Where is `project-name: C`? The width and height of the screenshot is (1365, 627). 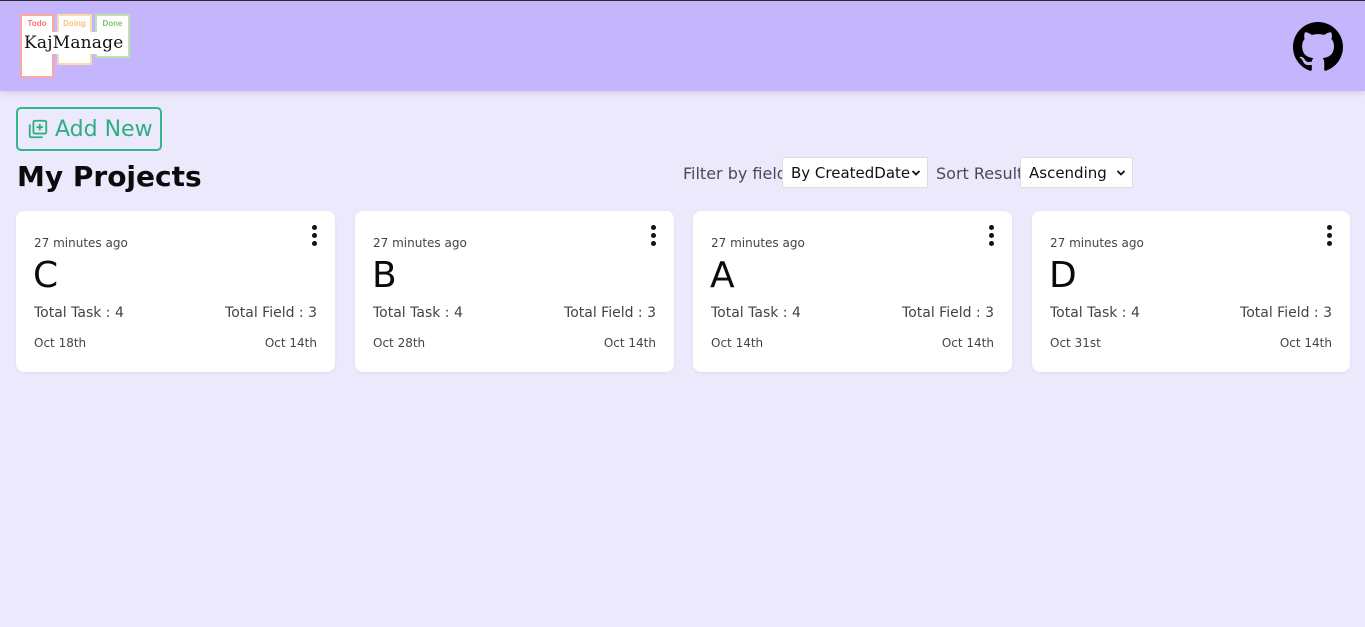
project-name: C is located at coordinates (46, 275).